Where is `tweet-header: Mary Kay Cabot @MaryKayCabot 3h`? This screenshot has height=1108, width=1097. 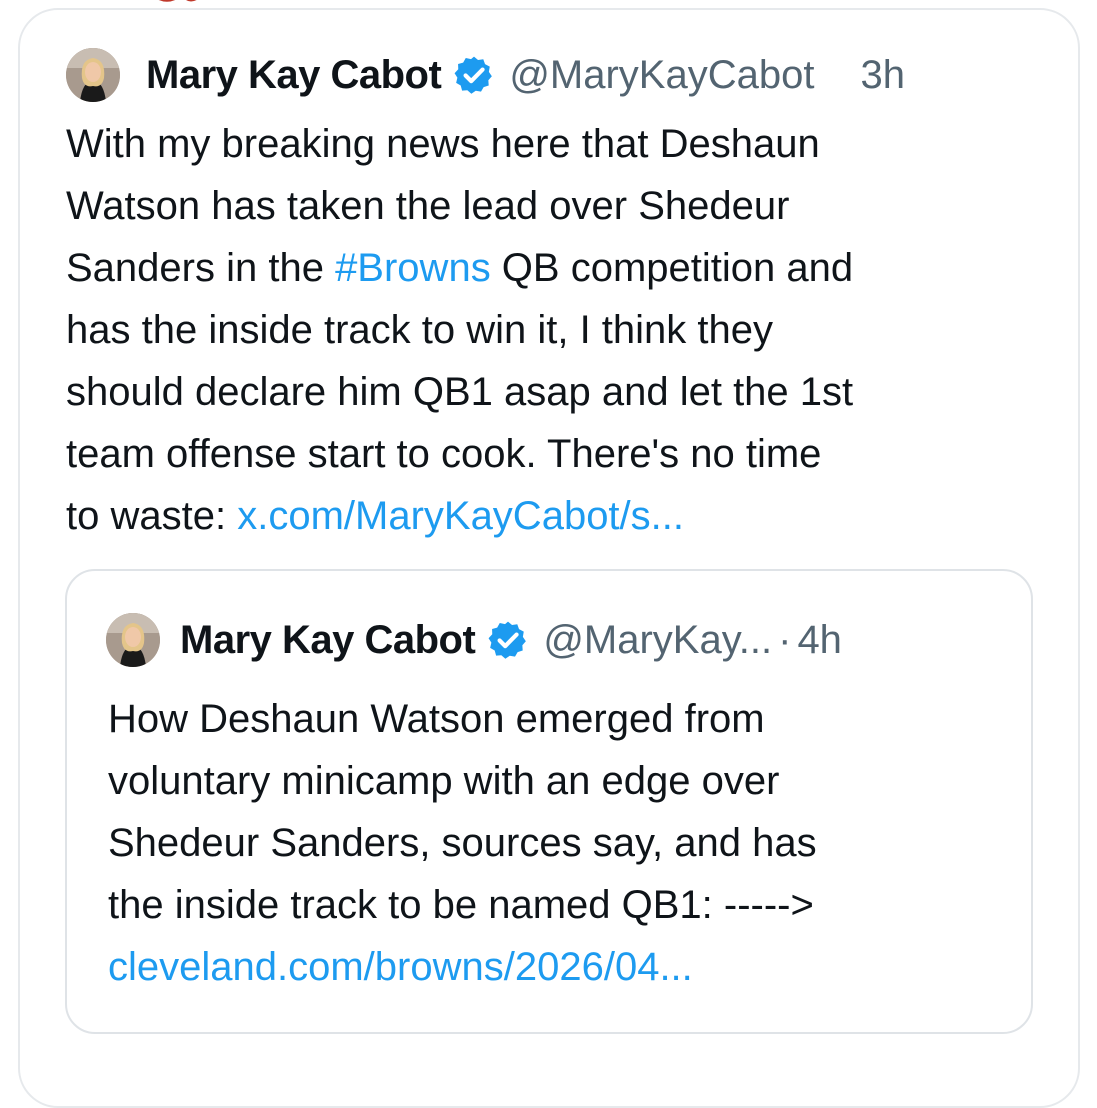
tweet-header: Mary Kay Cabot @MaryKayCabot 3h is located at coordinates (525, 75).